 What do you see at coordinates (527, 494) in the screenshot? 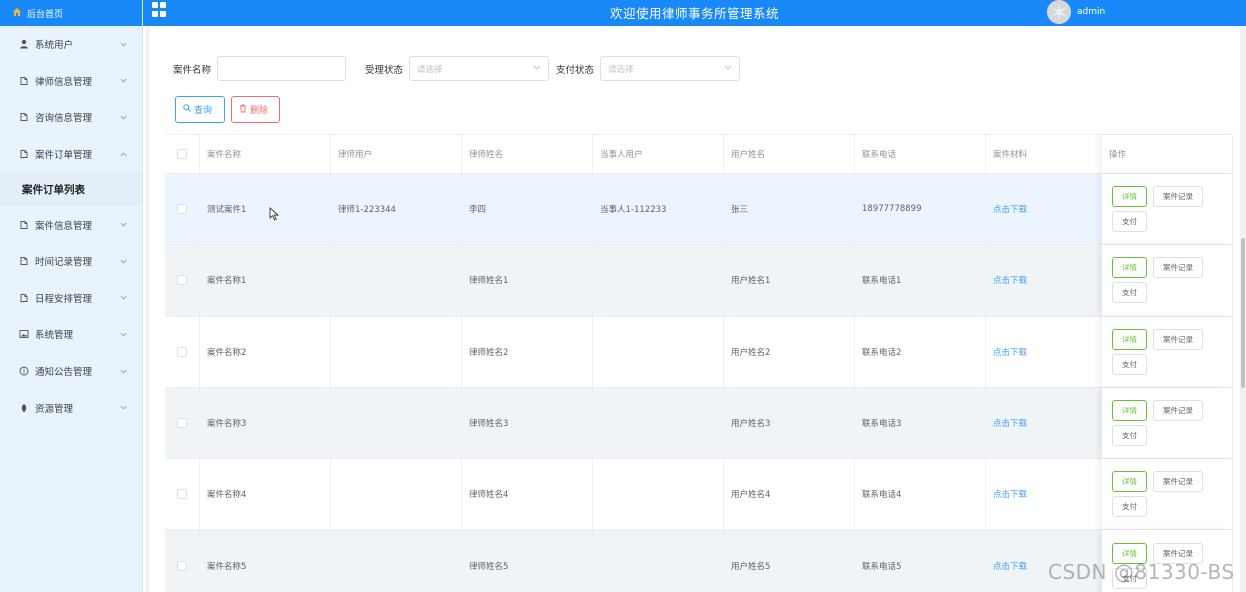
I see `cell-lawyer-name: 律师姓名4` at bounding box center [527, 494].